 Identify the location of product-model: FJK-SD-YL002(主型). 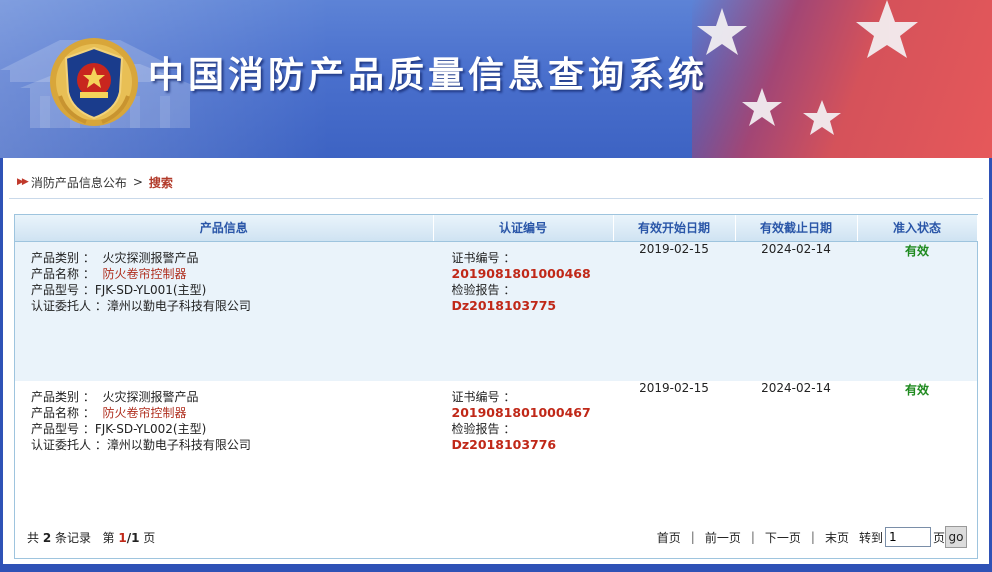
(150, 429).